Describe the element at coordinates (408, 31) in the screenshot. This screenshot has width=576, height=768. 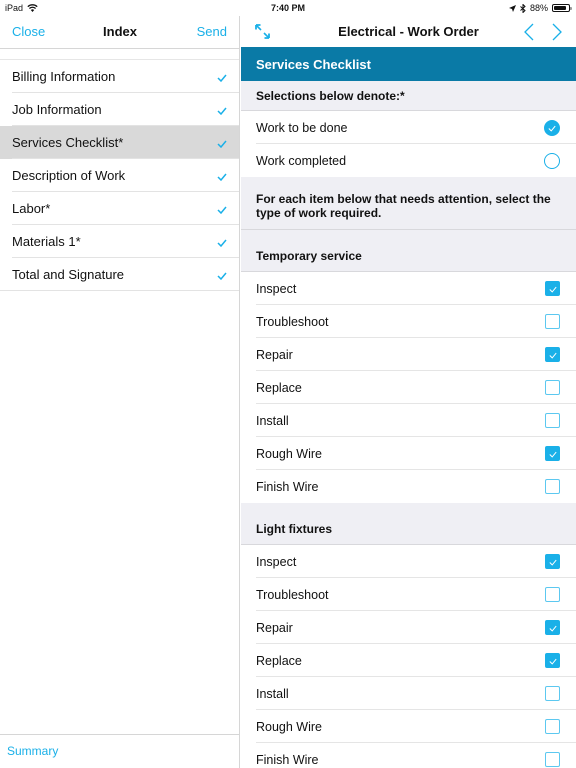
I see `main-navbar: Electrical - Work Order` at that location.